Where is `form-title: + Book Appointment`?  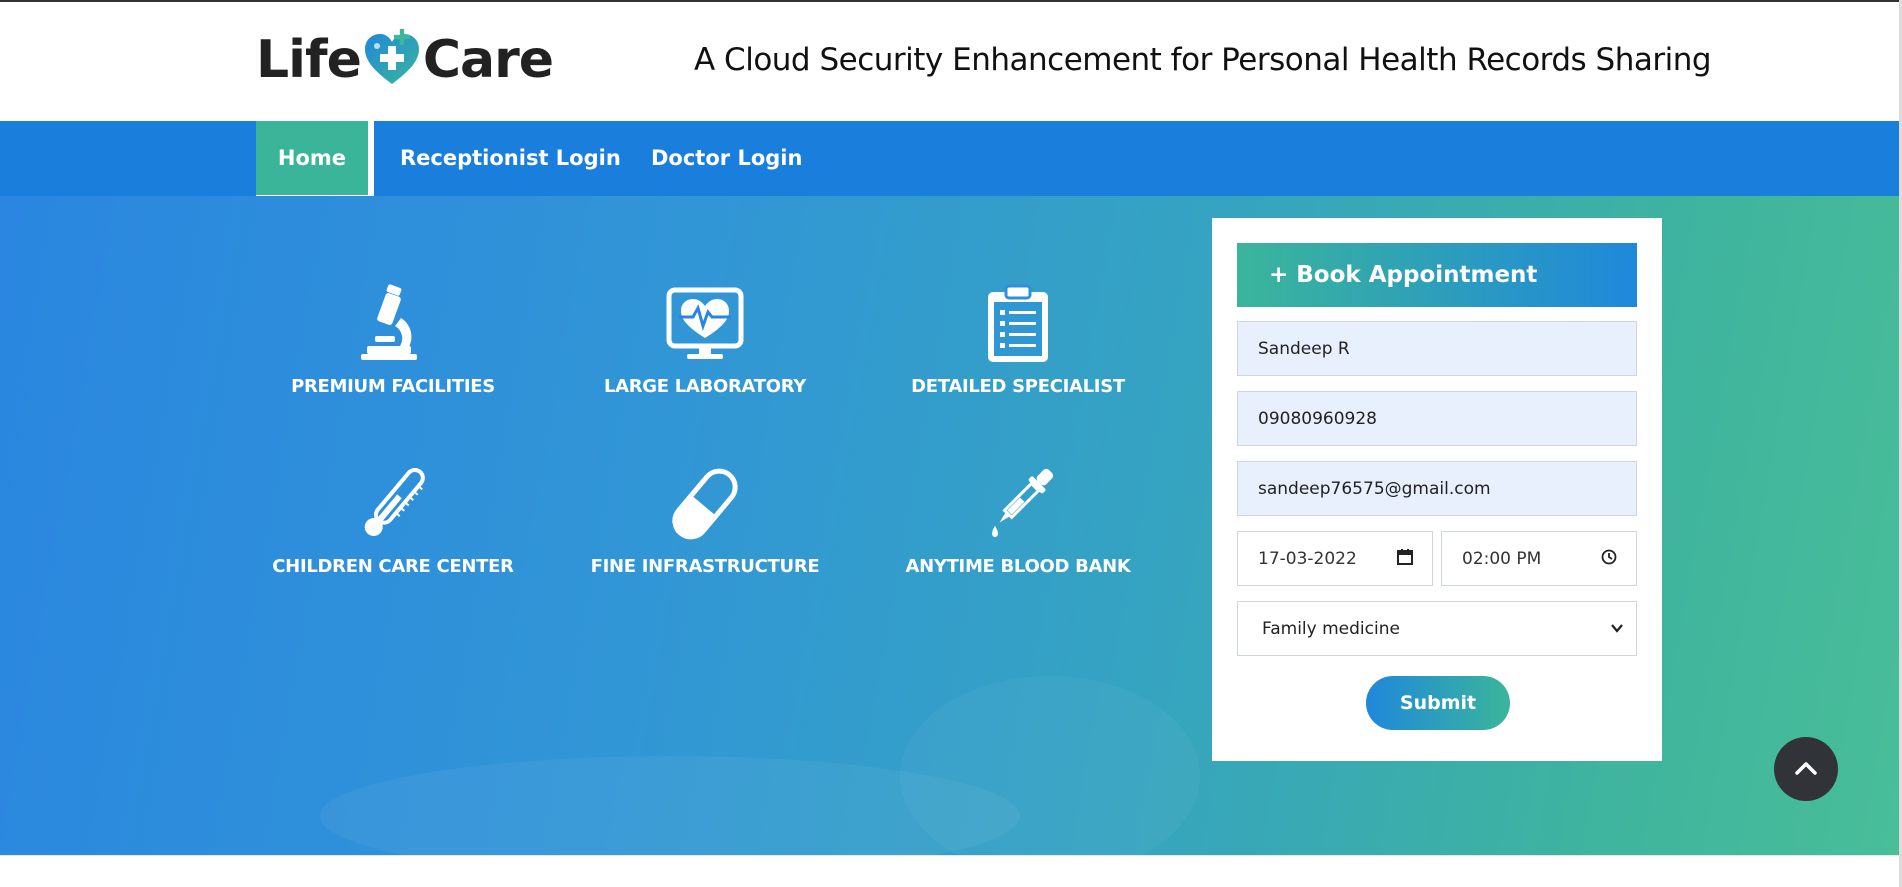
form-title: + Book Appointment is located at coordinates (1437, 275).